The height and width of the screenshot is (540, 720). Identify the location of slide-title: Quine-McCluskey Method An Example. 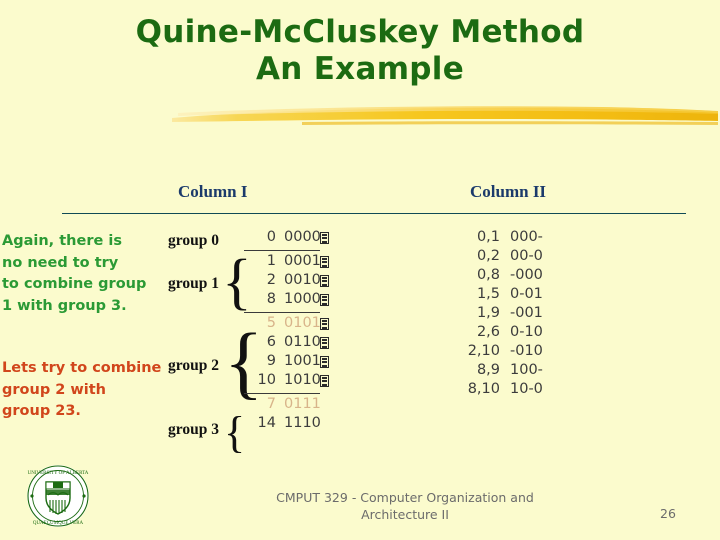
(360, 51).